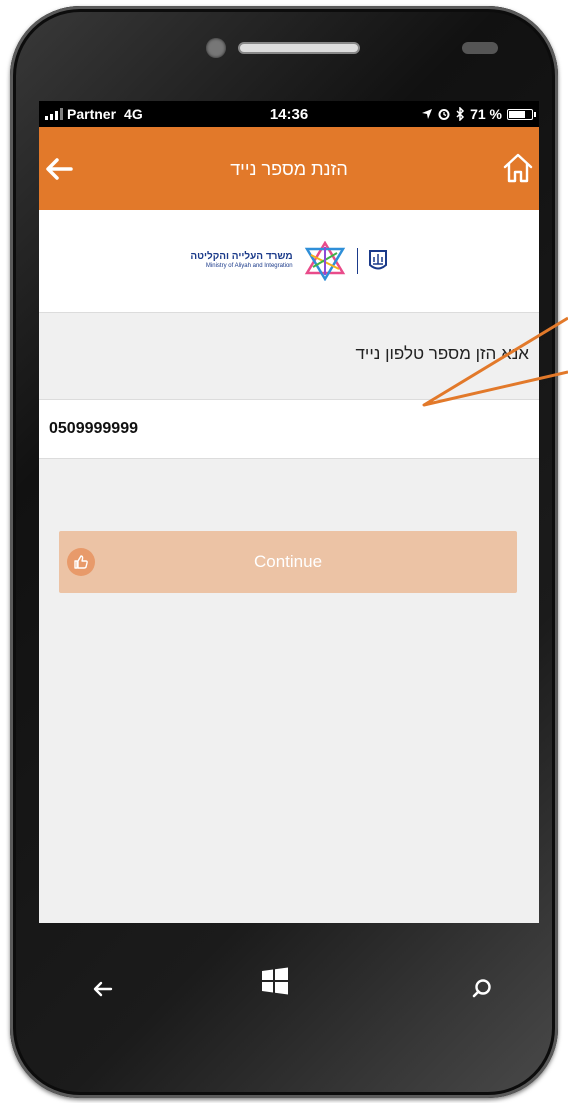 The height and width of the screenshot is (1103, 568). I want to click on signal-icon, so click(54, 114).